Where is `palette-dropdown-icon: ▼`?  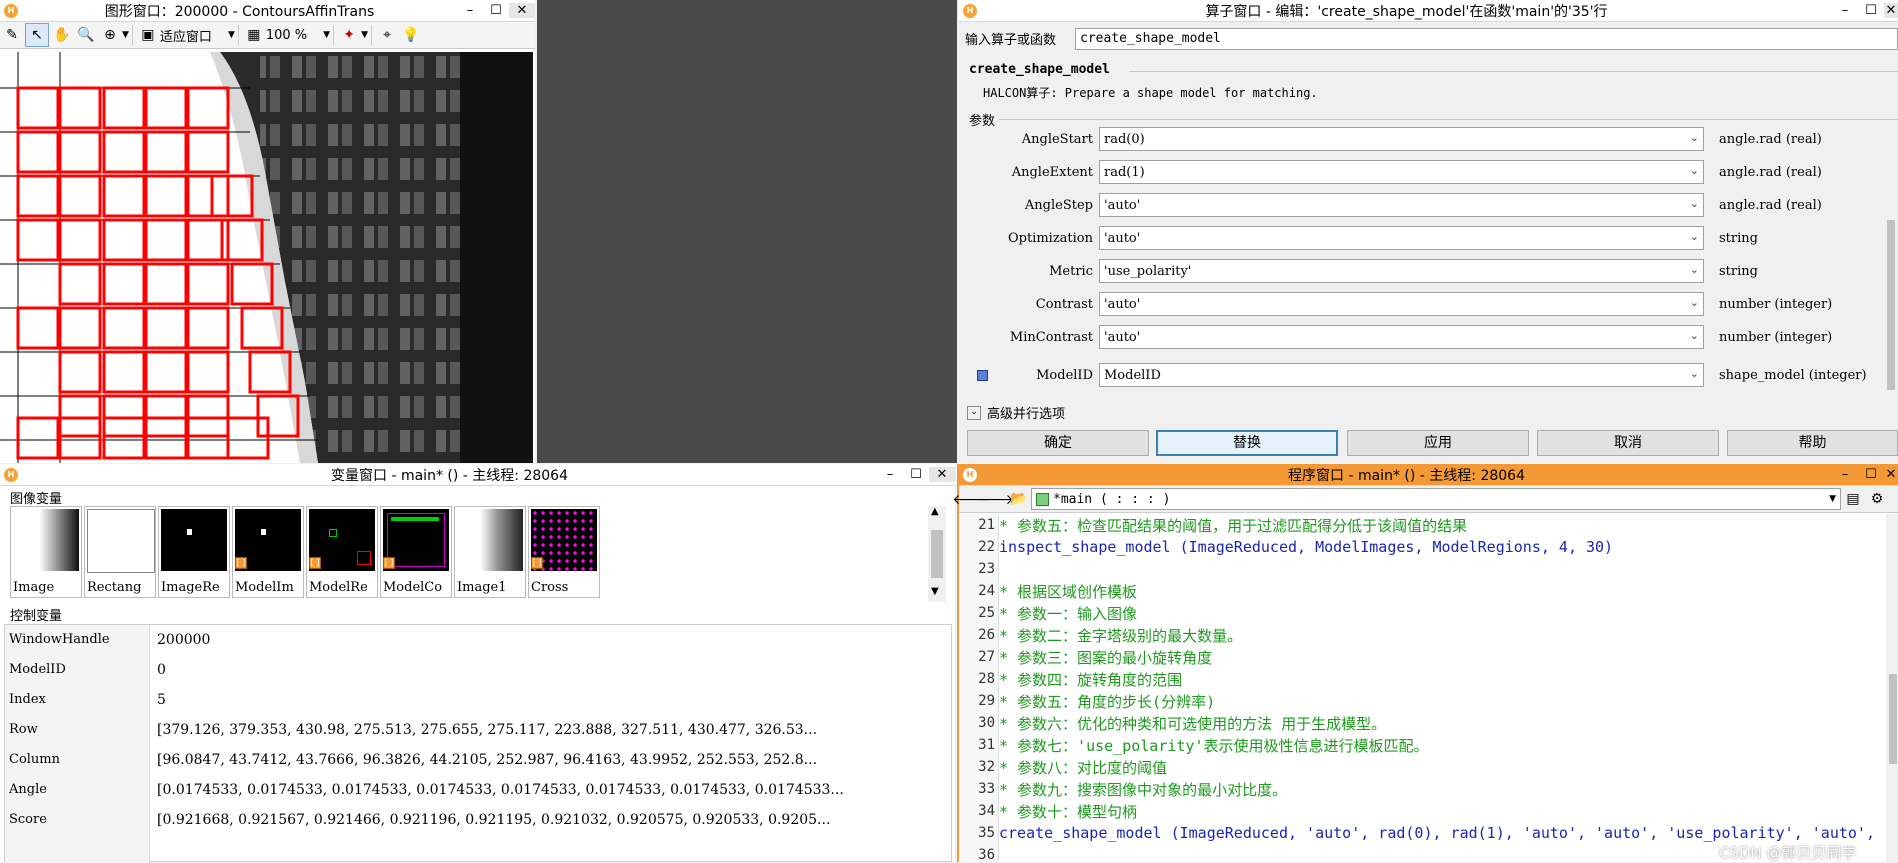 palette-dropdown-icon: ▼ is located at coordinates (364, 35).